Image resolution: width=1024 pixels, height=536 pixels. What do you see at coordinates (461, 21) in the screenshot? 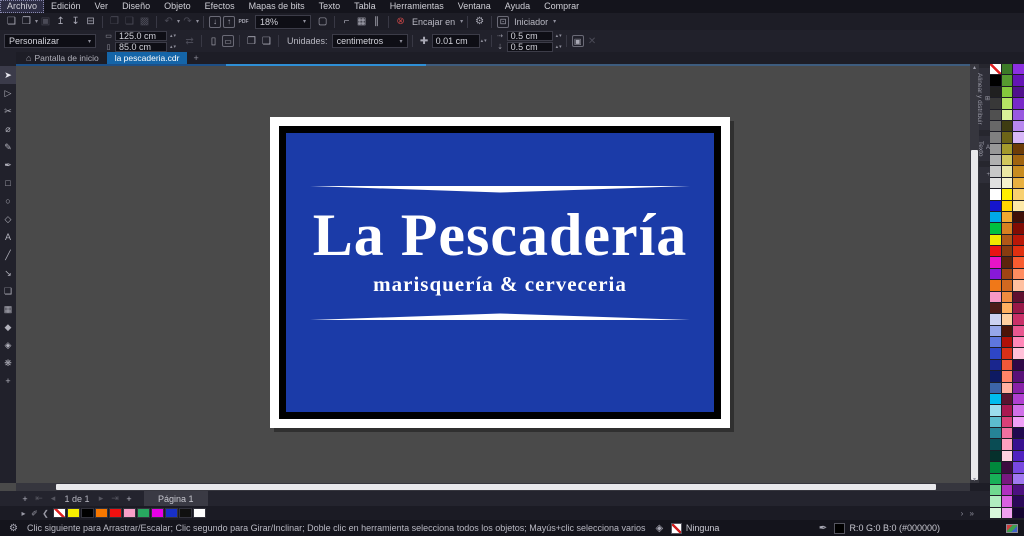
I see `snap-dropdown-icon: ▾` at bounding box center [461, 21].